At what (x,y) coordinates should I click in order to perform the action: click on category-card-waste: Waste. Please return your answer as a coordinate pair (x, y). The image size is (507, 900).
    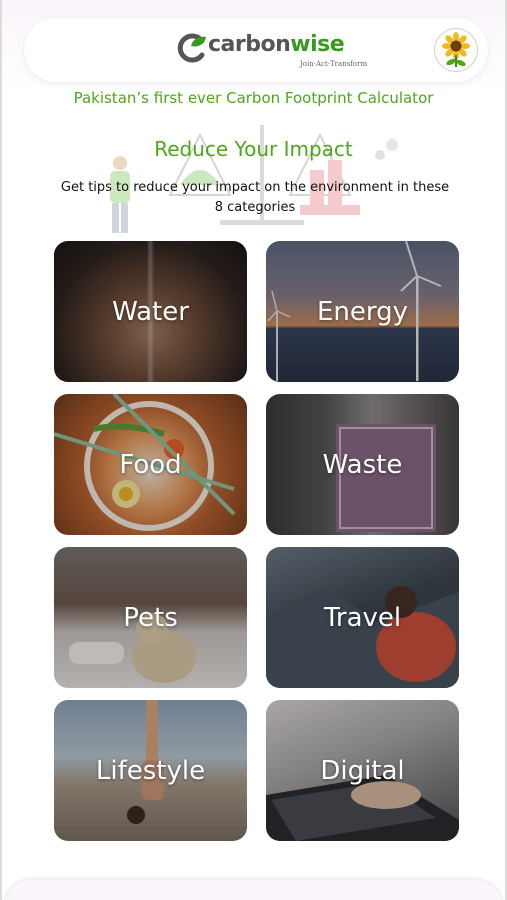
    Looking at the image, I should click on (362, 464).